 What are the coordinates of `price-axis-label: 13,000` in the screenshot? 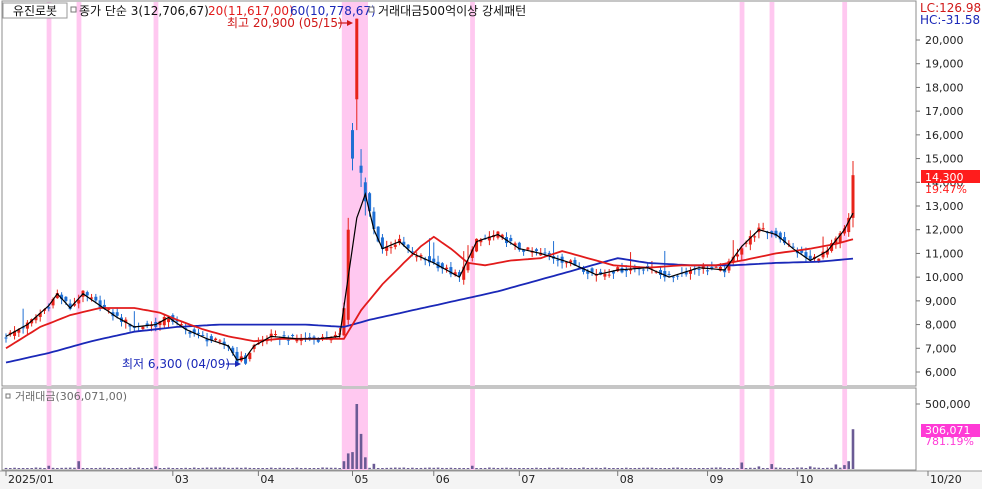 It's located at (944, 206).